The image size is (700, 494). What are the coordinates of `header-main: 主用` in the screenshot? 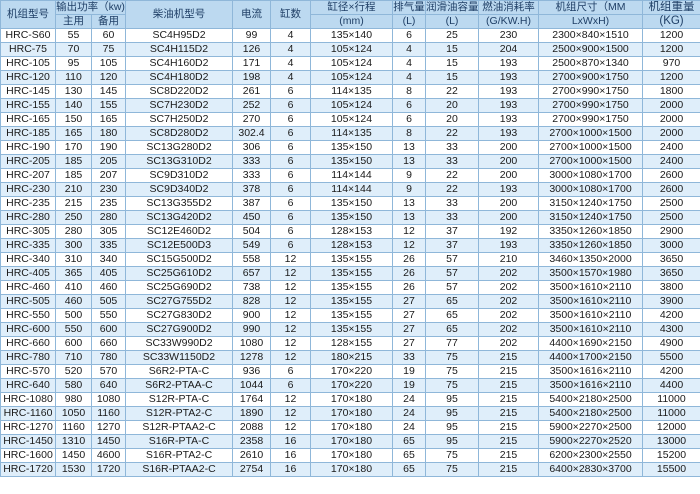 It's located at (73, 21).